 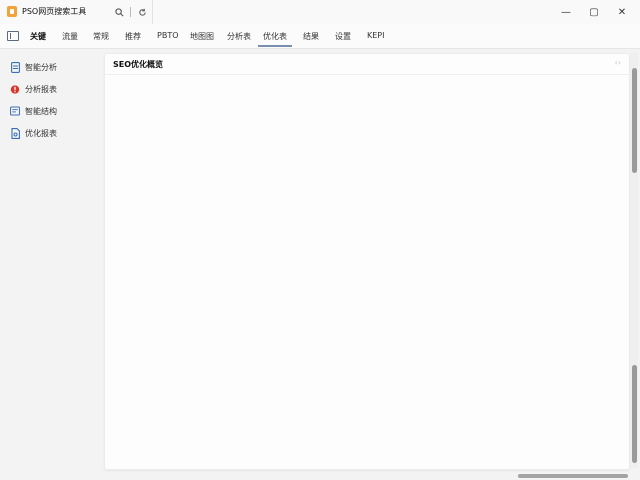 I want to click on close-button: ✕, so click(x=622, y=12).